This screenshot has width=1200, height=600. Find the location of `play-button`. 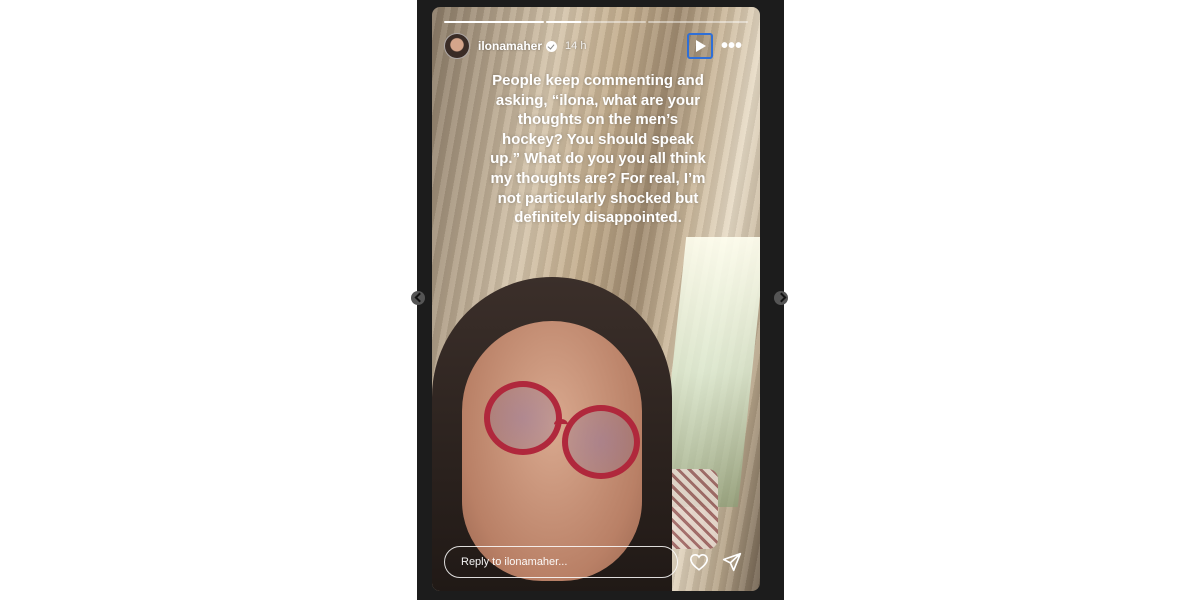

play-button is located at coordinates (699, 46).